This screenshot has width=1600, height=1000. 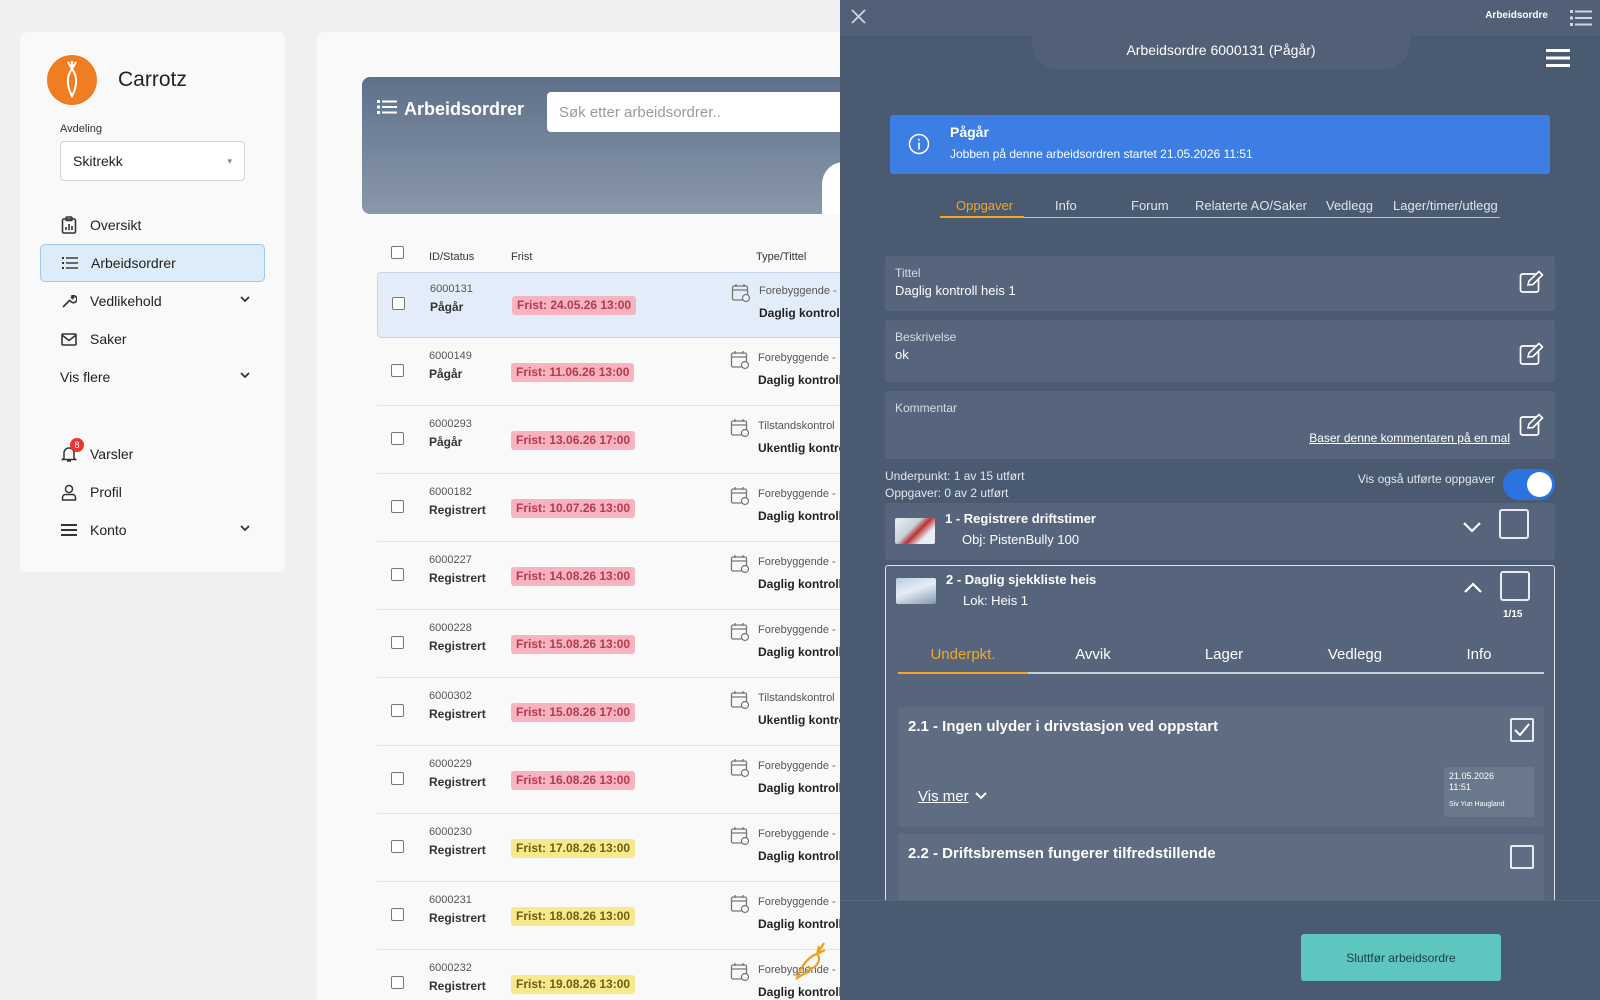 What do you see at coordinates (1445, 205) in the screenshot?
I see `tab-lager: Lager/timer/utlegg` at bounding box center [1445, 205].